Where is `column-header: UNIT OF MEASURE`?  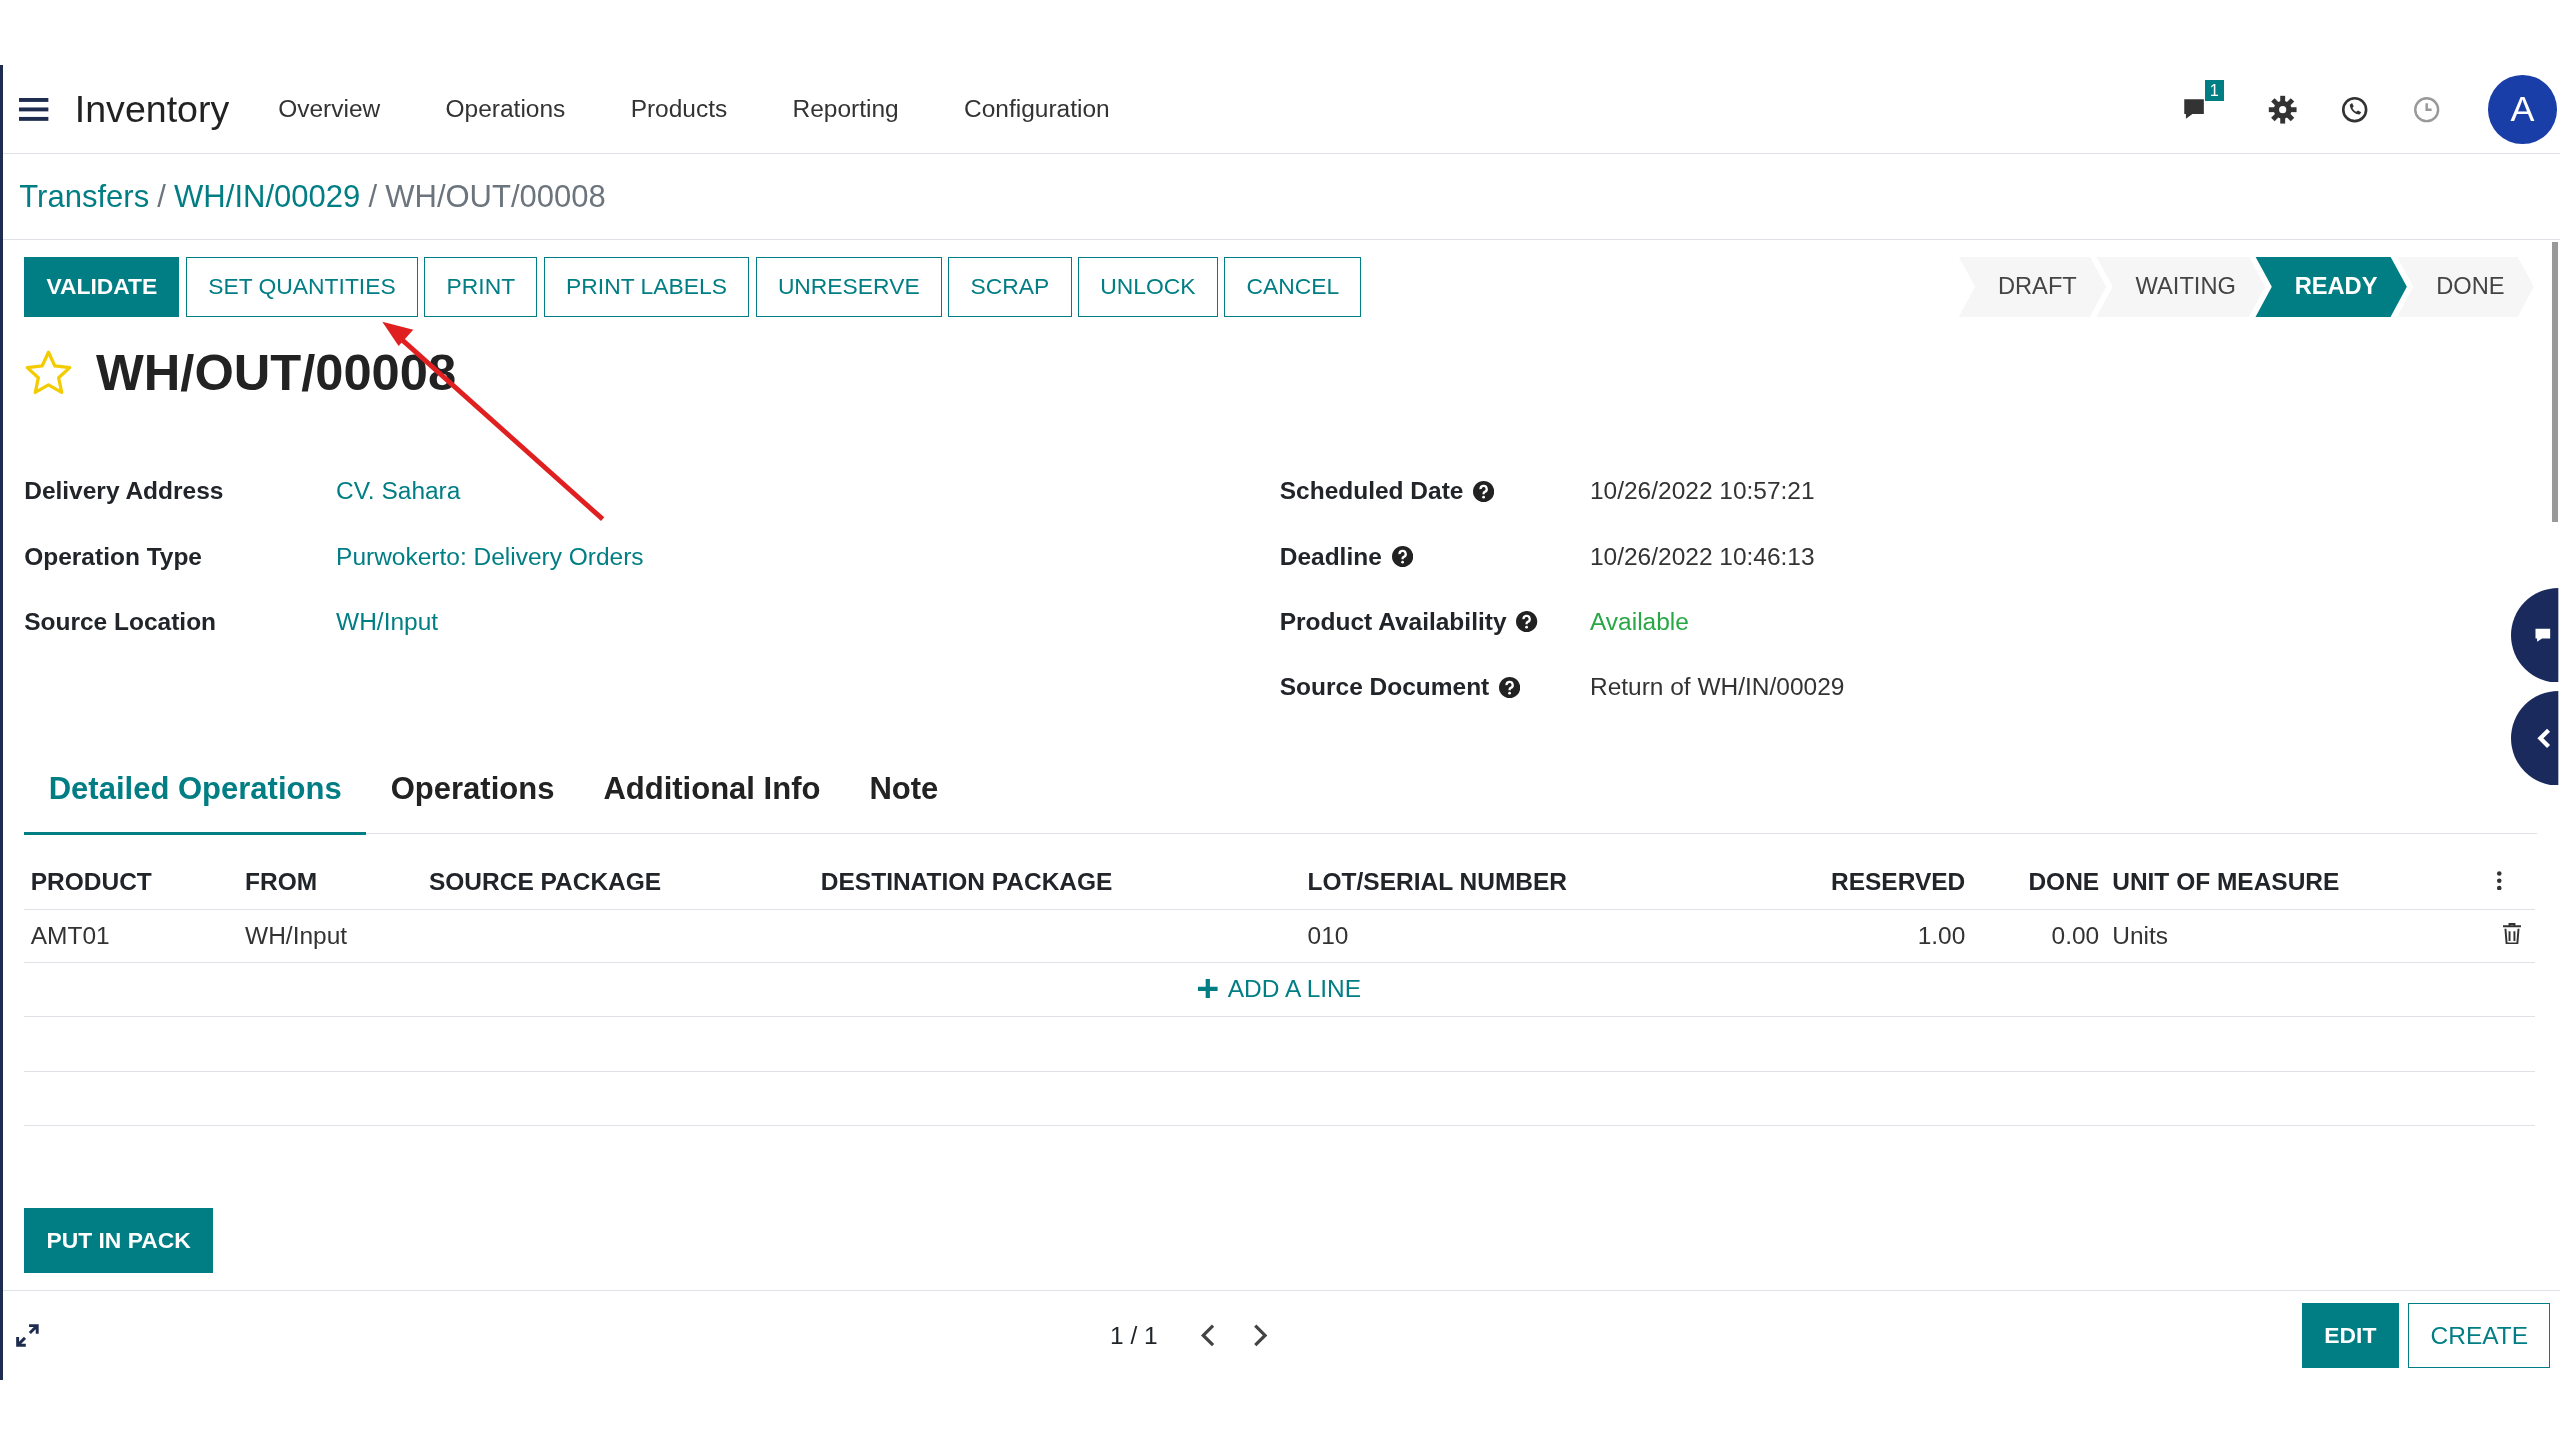 column-header: UNIT OF MEASURE is located at coordinates (2297, 882).